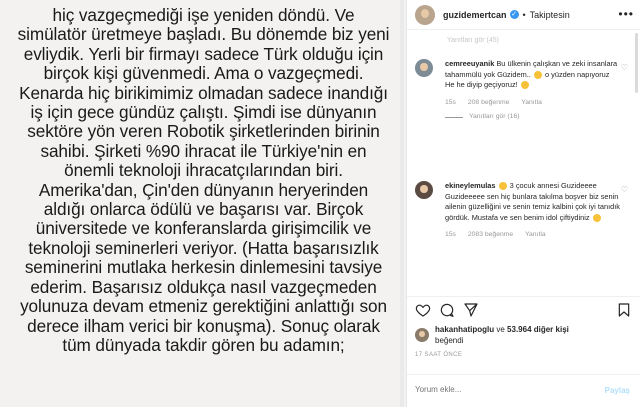  Describe the element at coordinates (514, 14) in the screenshot. I see `verified-badge-icon: ✓` at that location.